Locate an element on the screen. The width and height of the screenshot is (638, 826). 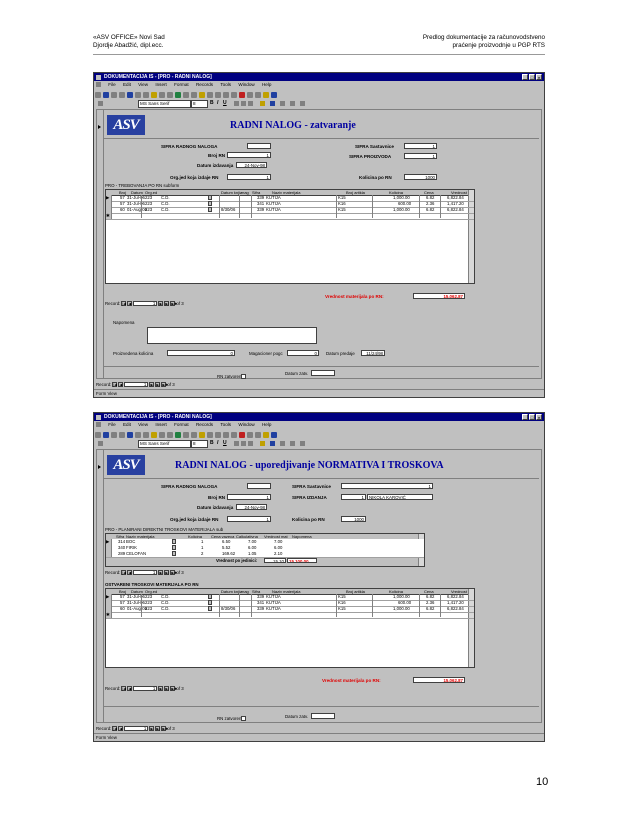
paste-icon is located at coordinates (154, 94).